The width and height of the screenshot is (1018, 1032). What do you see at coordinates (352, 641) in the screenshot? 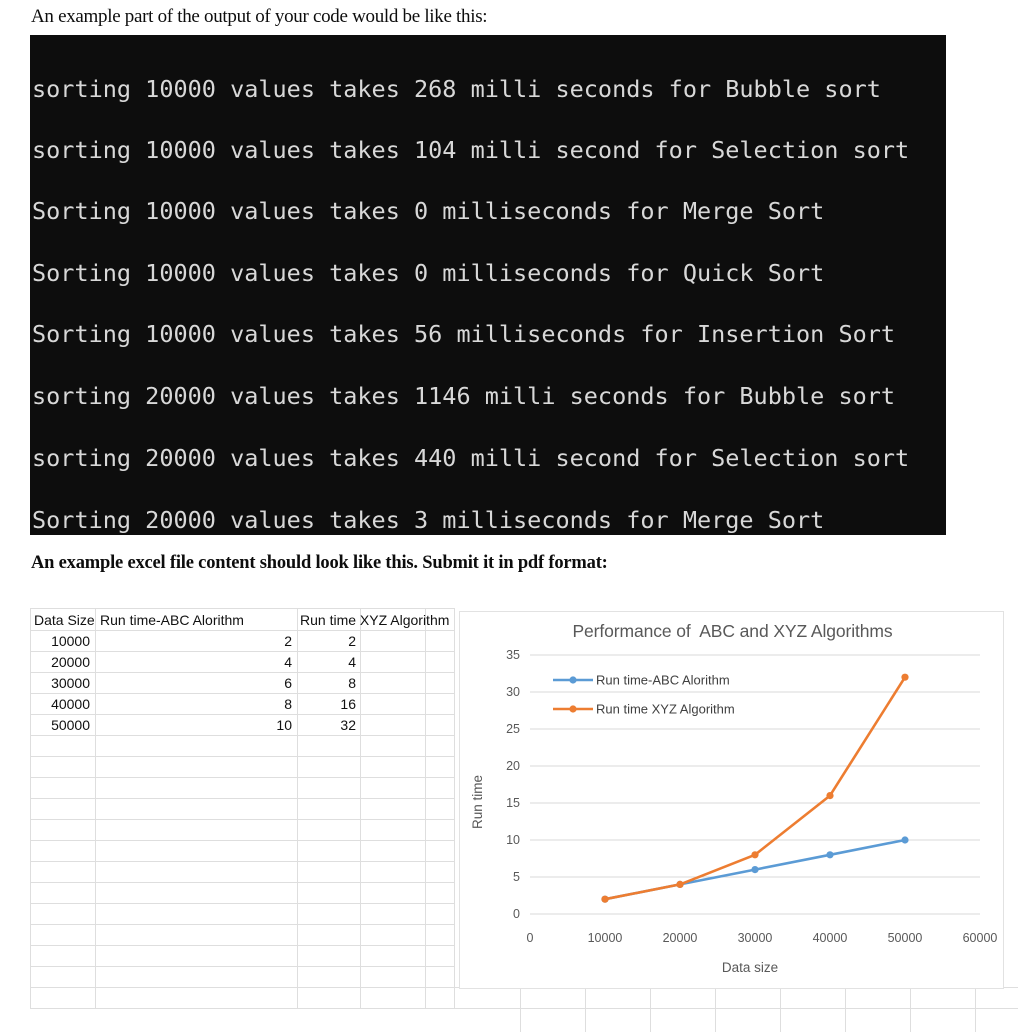
I see `table-cell-xyz: 2` at bounding box center [352, 641].